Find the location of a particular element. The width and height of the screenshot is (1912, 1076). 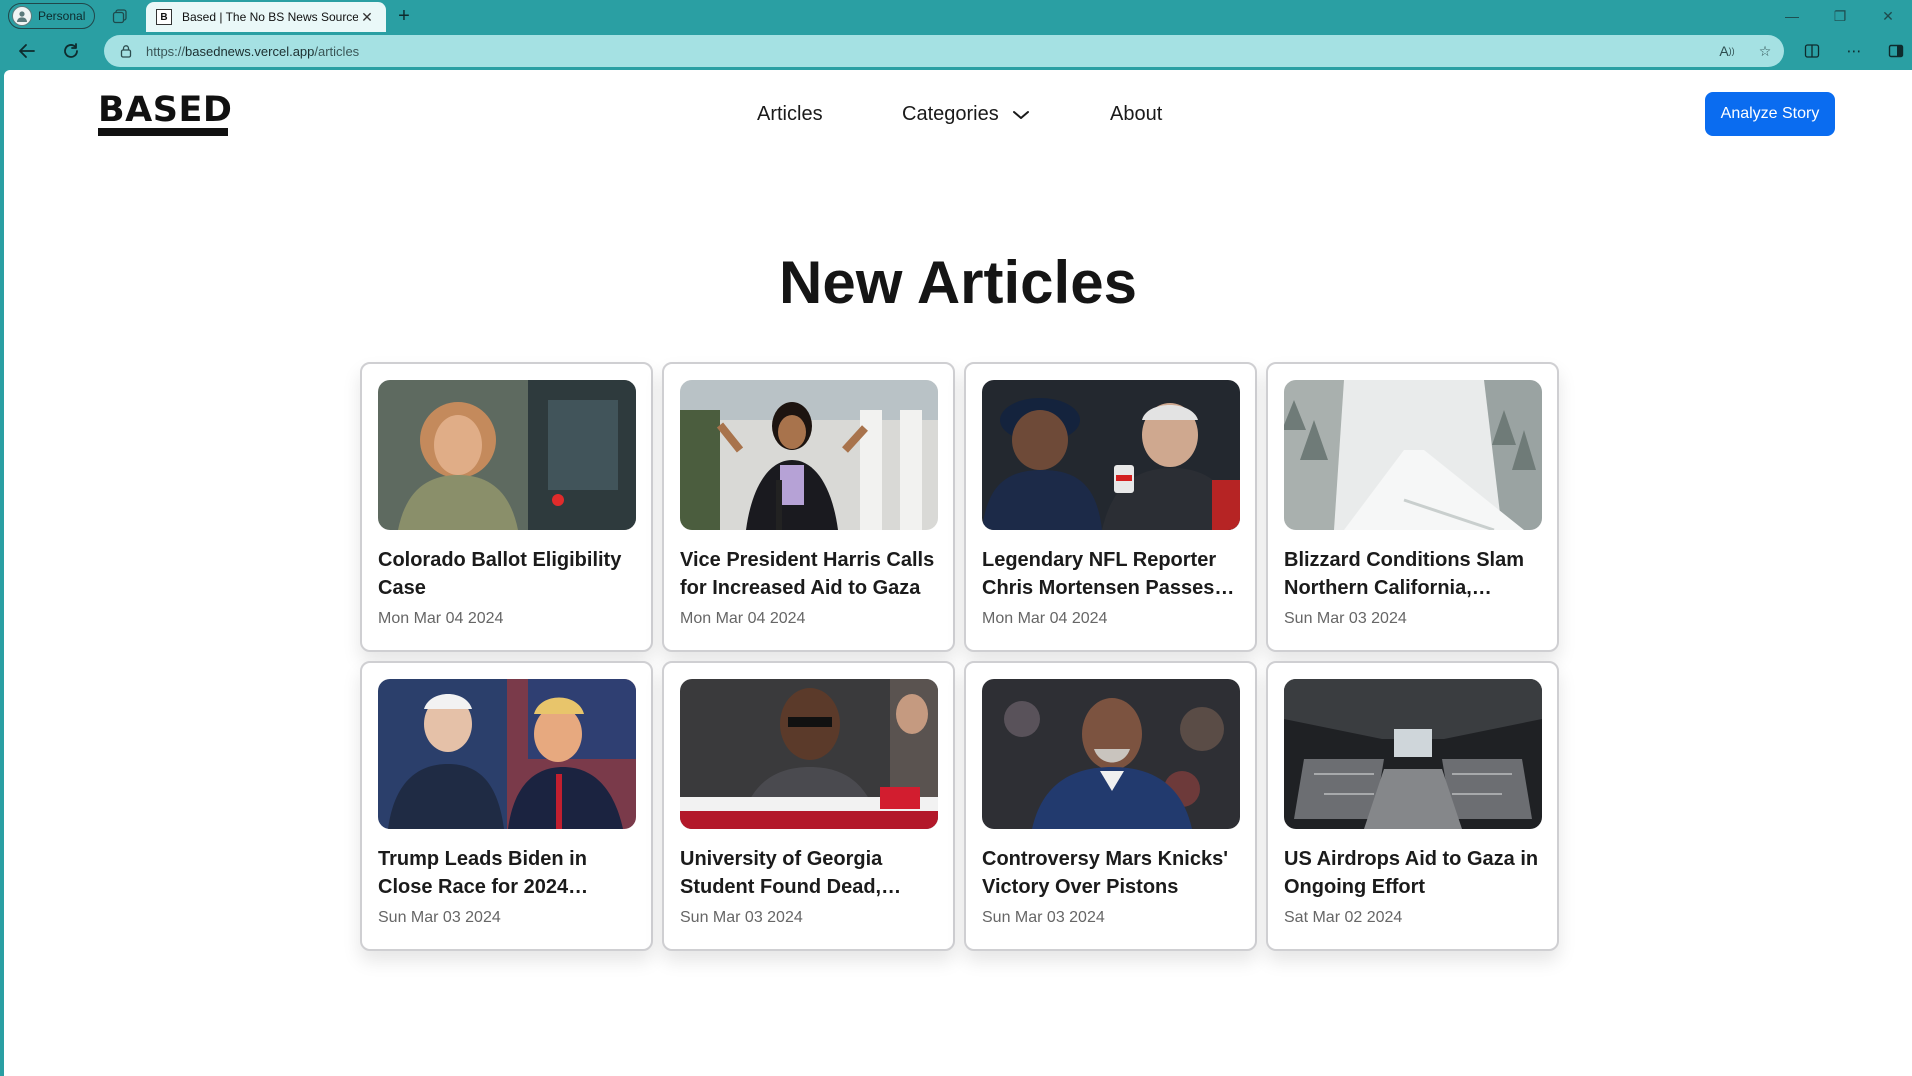

split-screen-icon is located at coordinates (1812, 51).